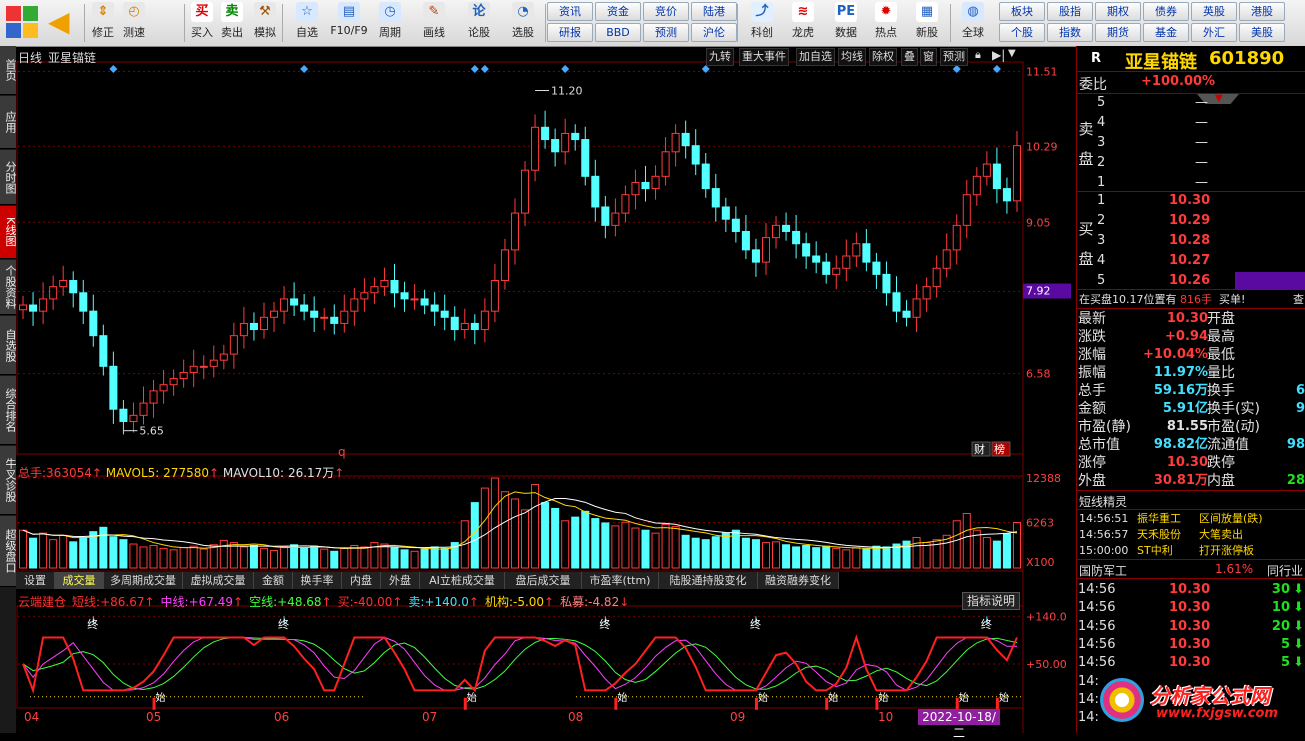  What do you see at coordinates (202, 23) in the screenshot?
I see `toolbar-buy-button: 买买入` at bounding box center [202, 23].